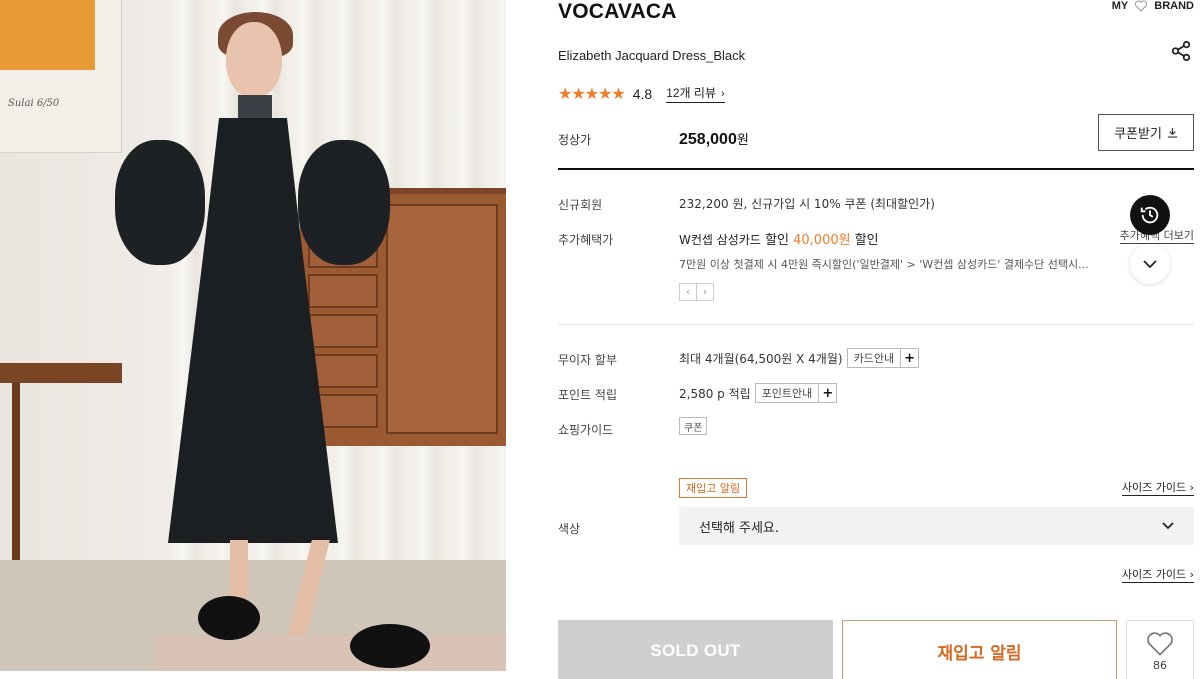 This screenshot has height=679, width=1200. What do you see at coordinates (1153, 6) in the screenshot?
I see `my-brand-link: MY BRAND` at bounding box center [1153, 6].